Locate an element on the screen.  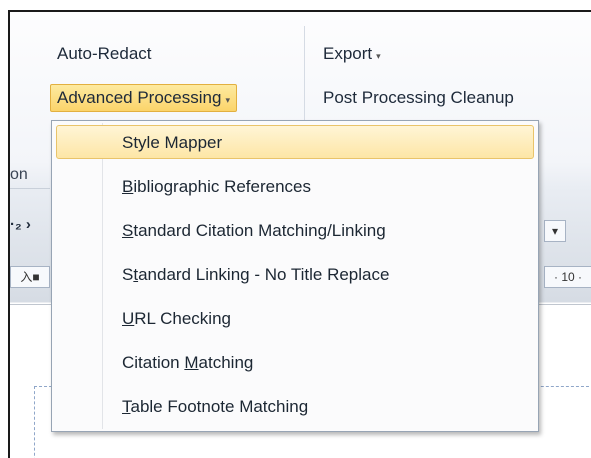
combo-dropdown-arrow: ▾ is located at coordinates (555, 231).